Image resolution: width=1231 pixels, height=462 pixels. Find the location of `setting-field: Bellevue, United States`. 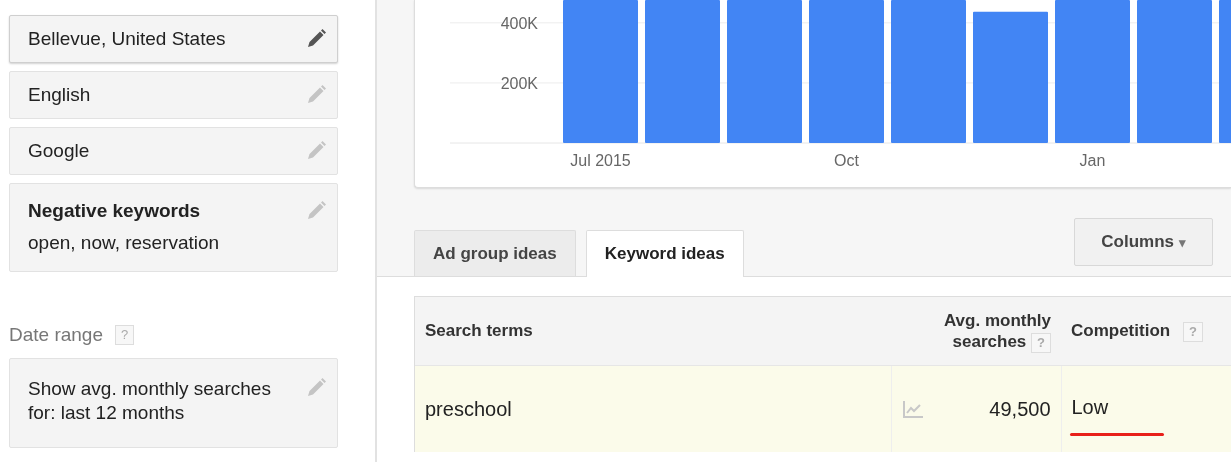

setting-field: Bellevue, United States is located at coordinates (173, 39).